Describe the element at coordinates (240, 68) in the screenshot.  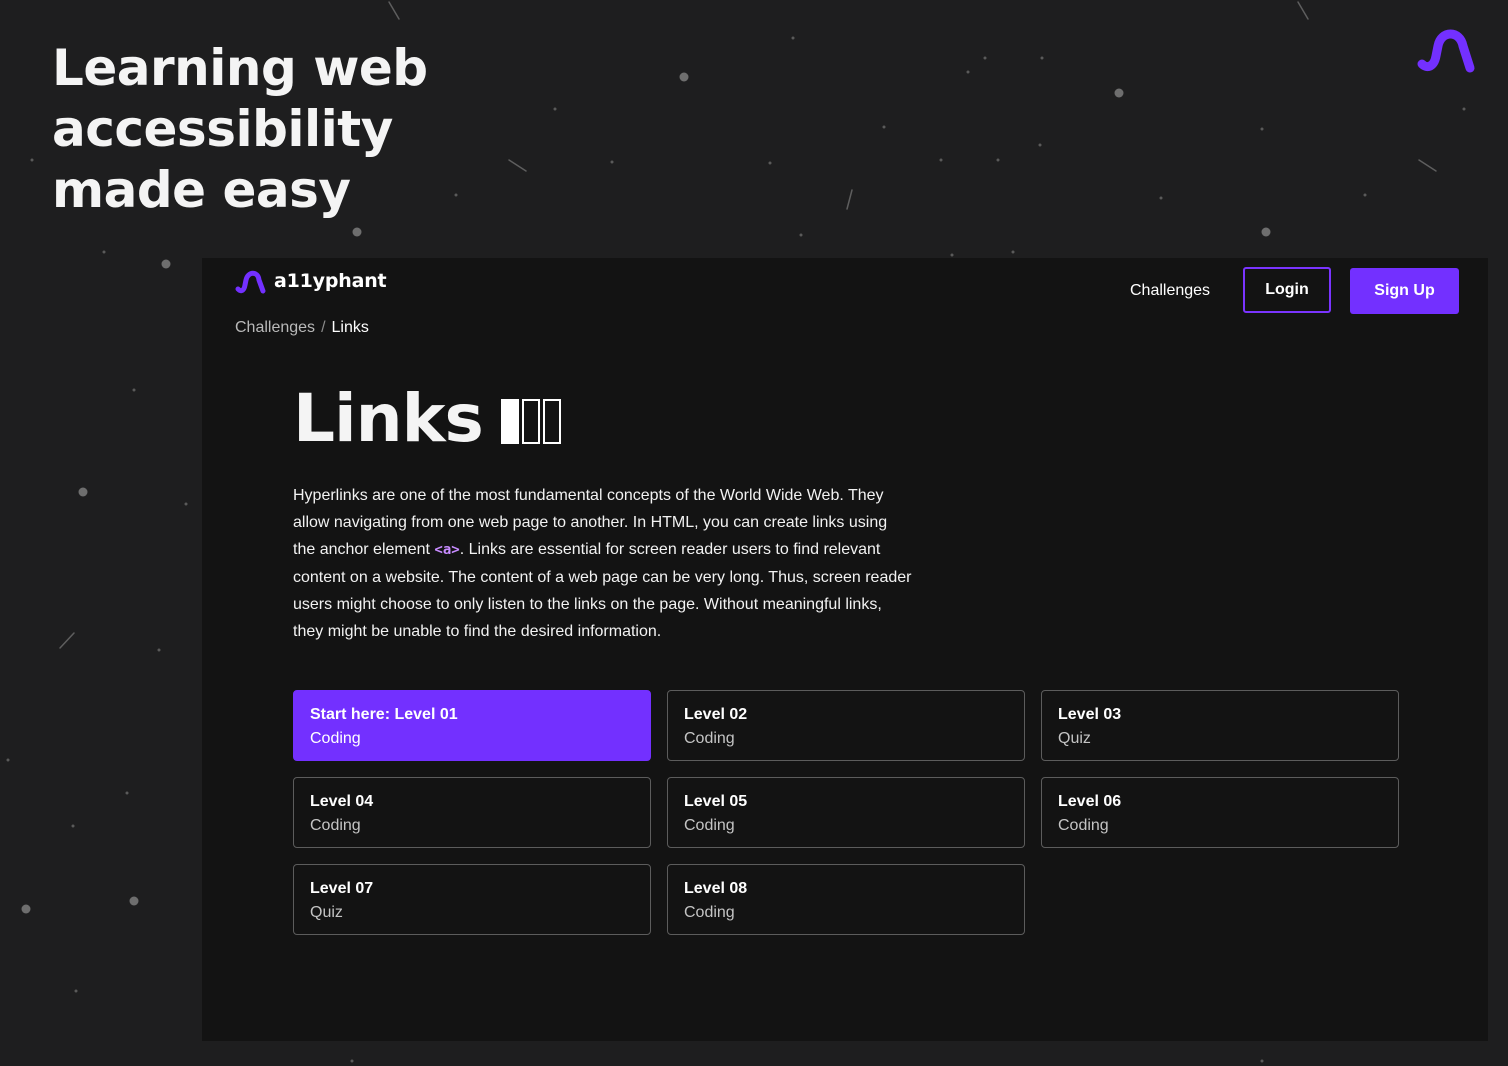
I see `tagline-line: Learning web` at that location.